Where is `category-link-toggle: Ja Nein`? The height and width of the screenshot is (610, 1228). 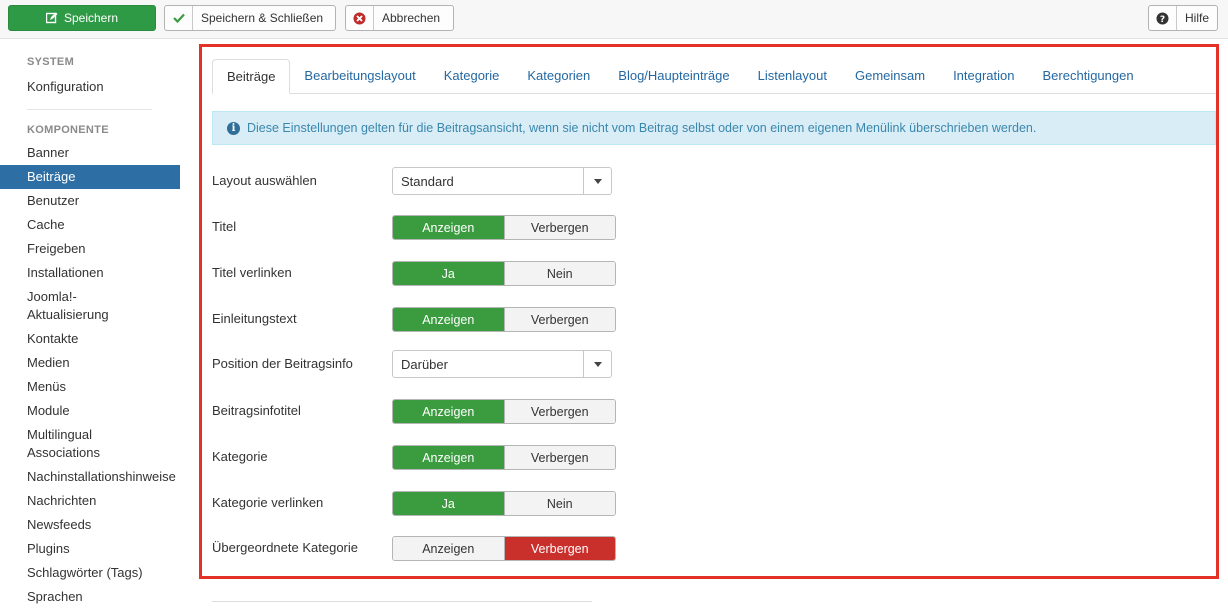
category-link-toggle: Ja Nein is located at coordinates (504, 503).